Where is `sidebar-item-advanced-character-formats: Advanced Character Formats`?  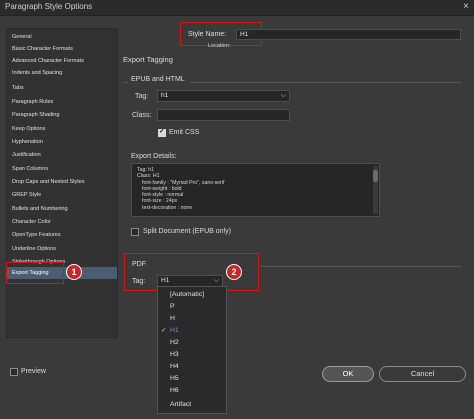
sidebar-item-advanced-character-formats: Advanced Character Formats is located at coordinates (62, 61).